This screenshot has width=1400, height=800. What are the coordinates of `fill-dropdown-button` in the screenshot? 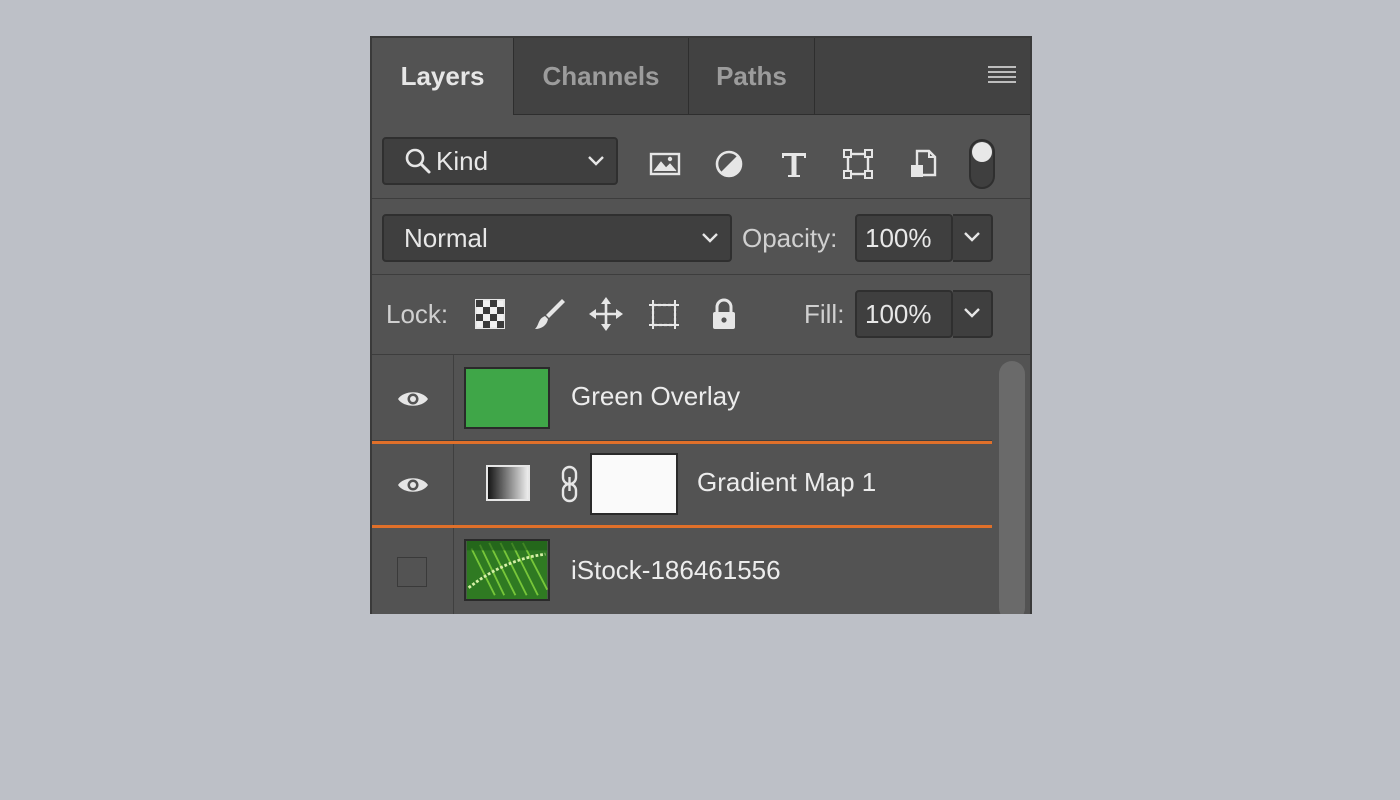 It's located at (973, 314).